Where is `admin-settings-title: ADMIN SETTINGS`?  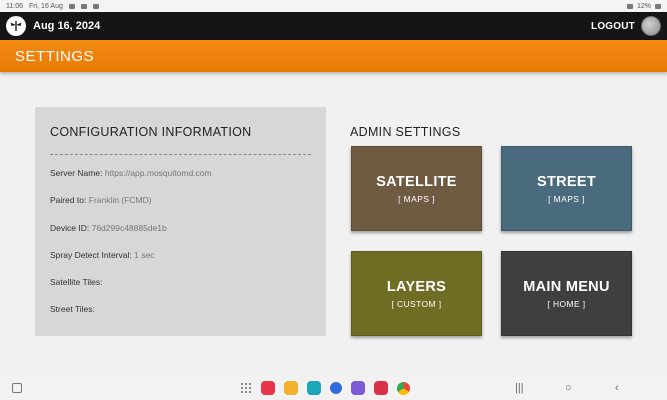 admin-settings-title: ADMIN SETTINGS is located at coordinates (405, 132).